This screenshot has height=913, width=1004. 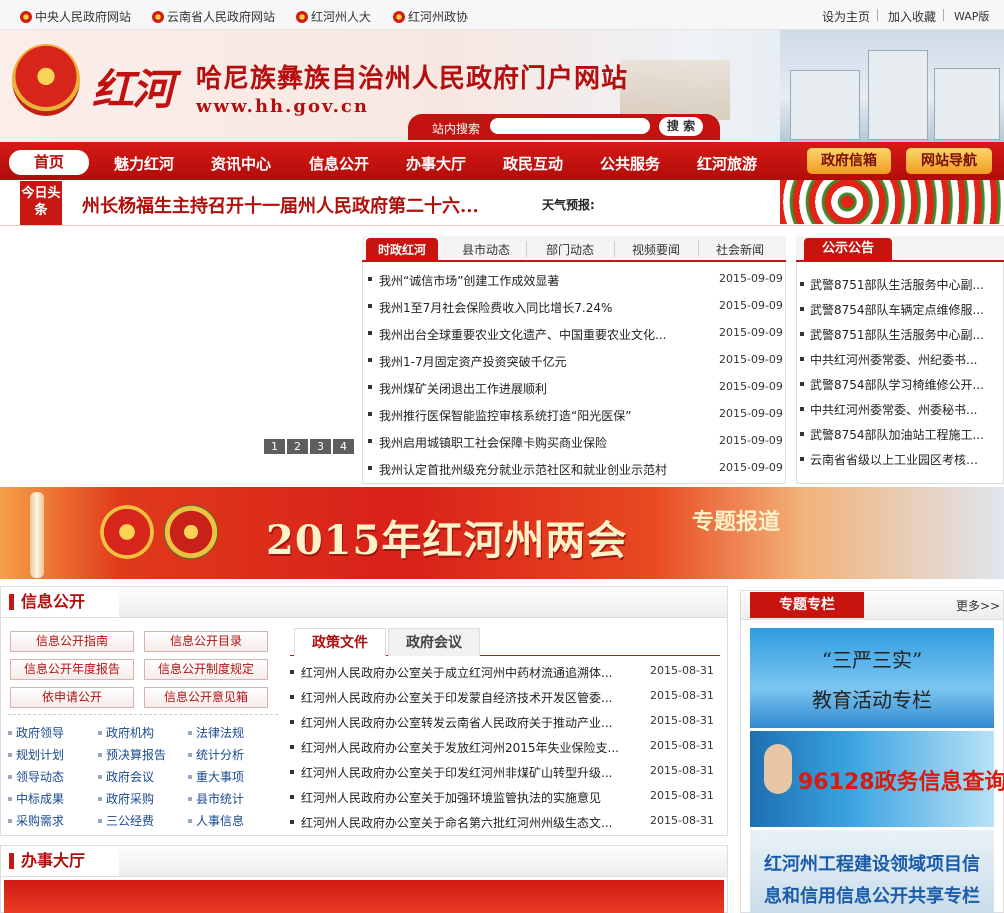 I want to click on news-item: 我州启用城镇职工社会保障卡购买商业保险 2015-09-09, so click(x=575, y=444).